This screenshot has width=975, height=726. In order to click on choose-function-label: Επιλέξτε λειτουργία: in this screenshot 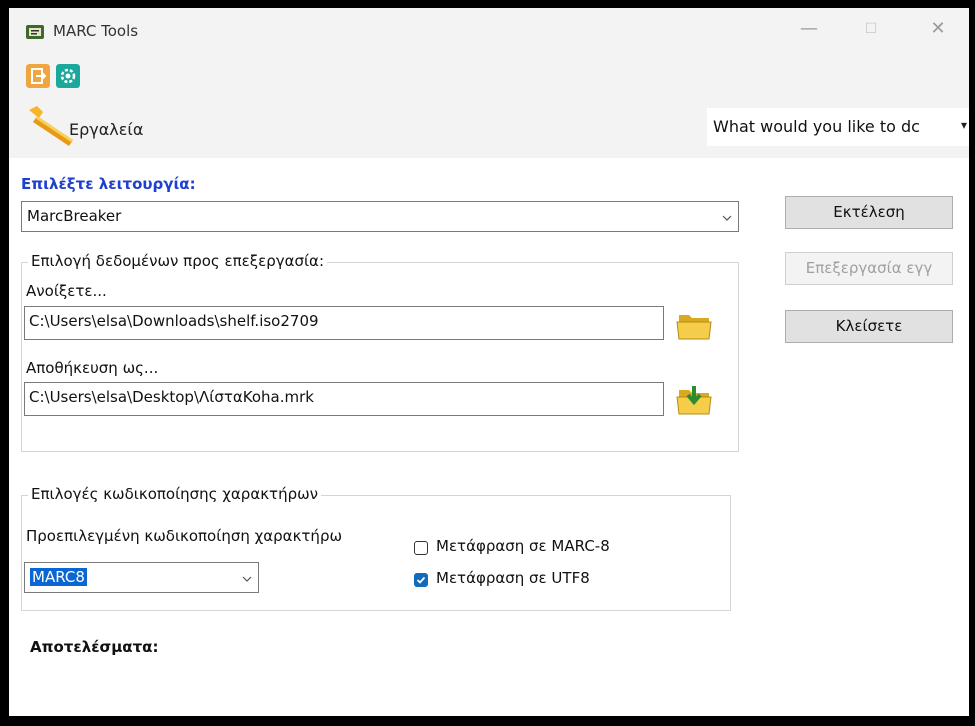, I will do `click(108, 184)`.